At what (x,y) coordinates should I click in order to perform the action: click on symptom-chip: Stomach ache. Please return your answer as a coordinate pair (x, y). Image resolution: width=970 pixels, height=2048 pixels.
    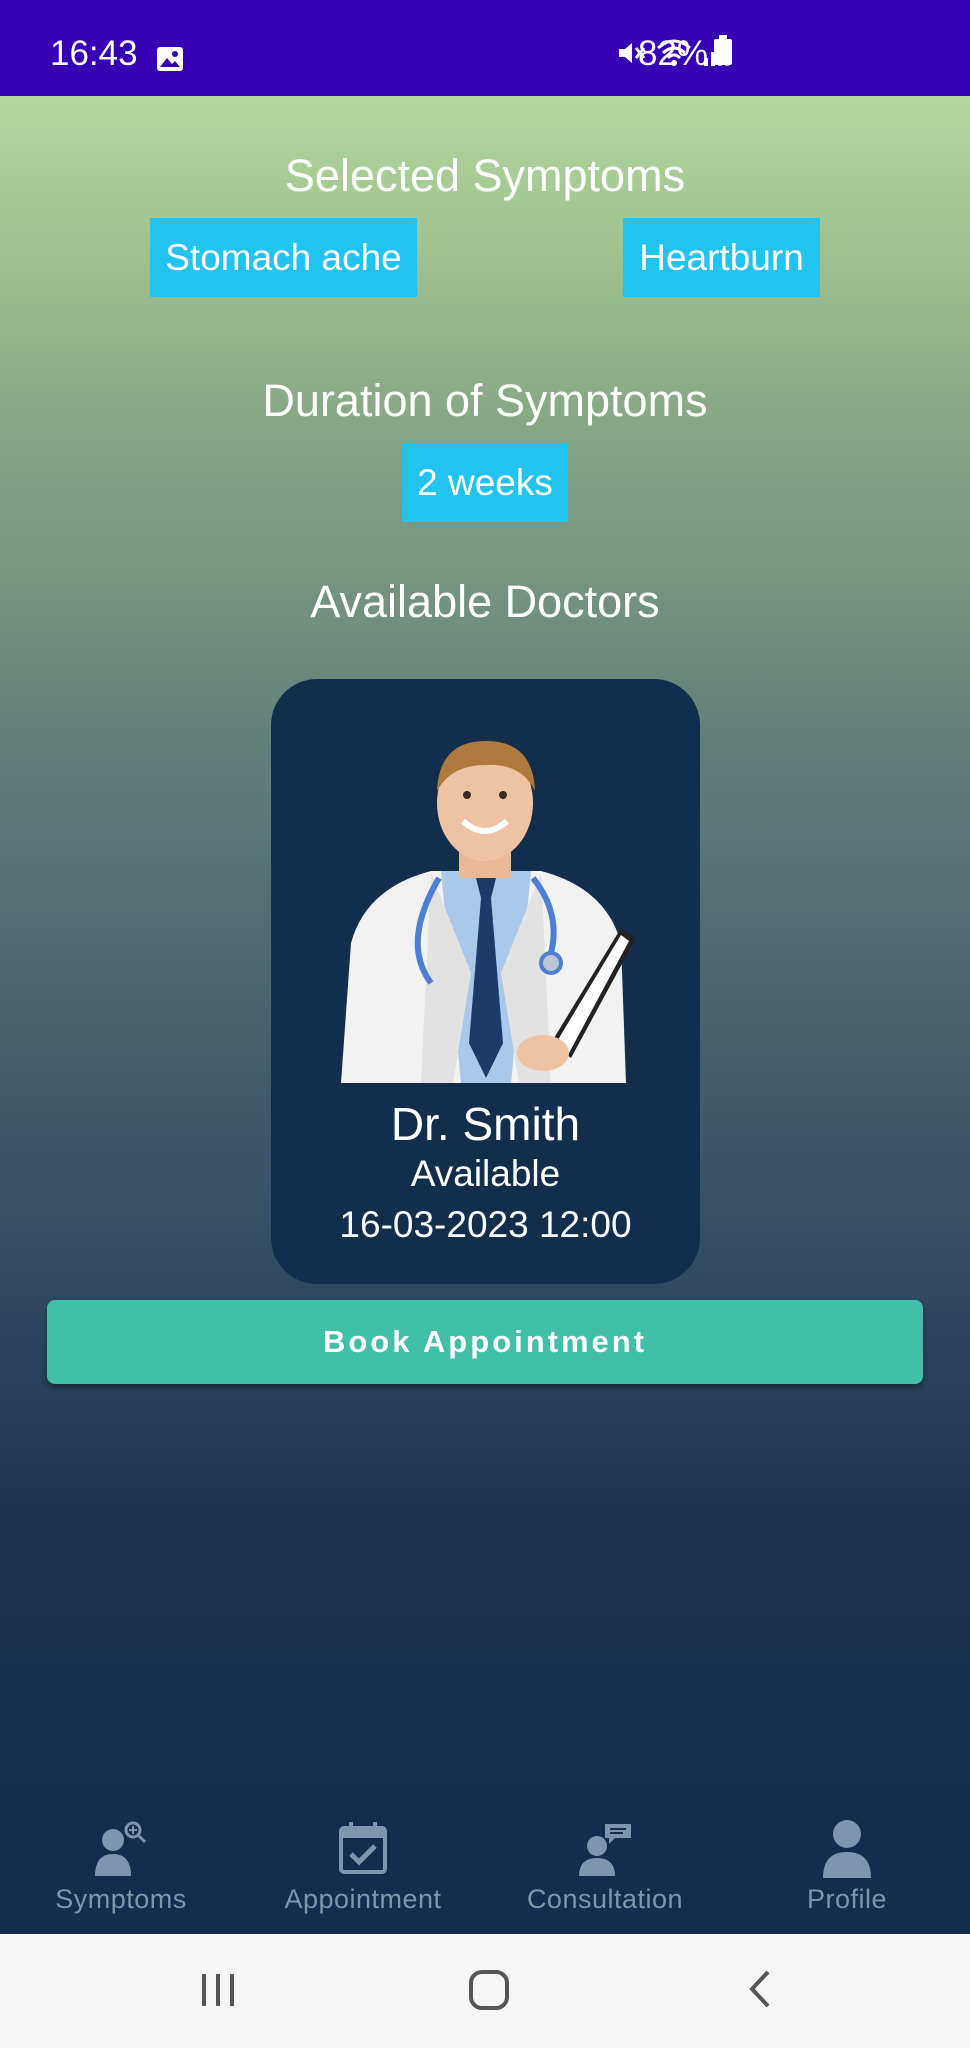
    Looking at the image, I should click on (283, 257).